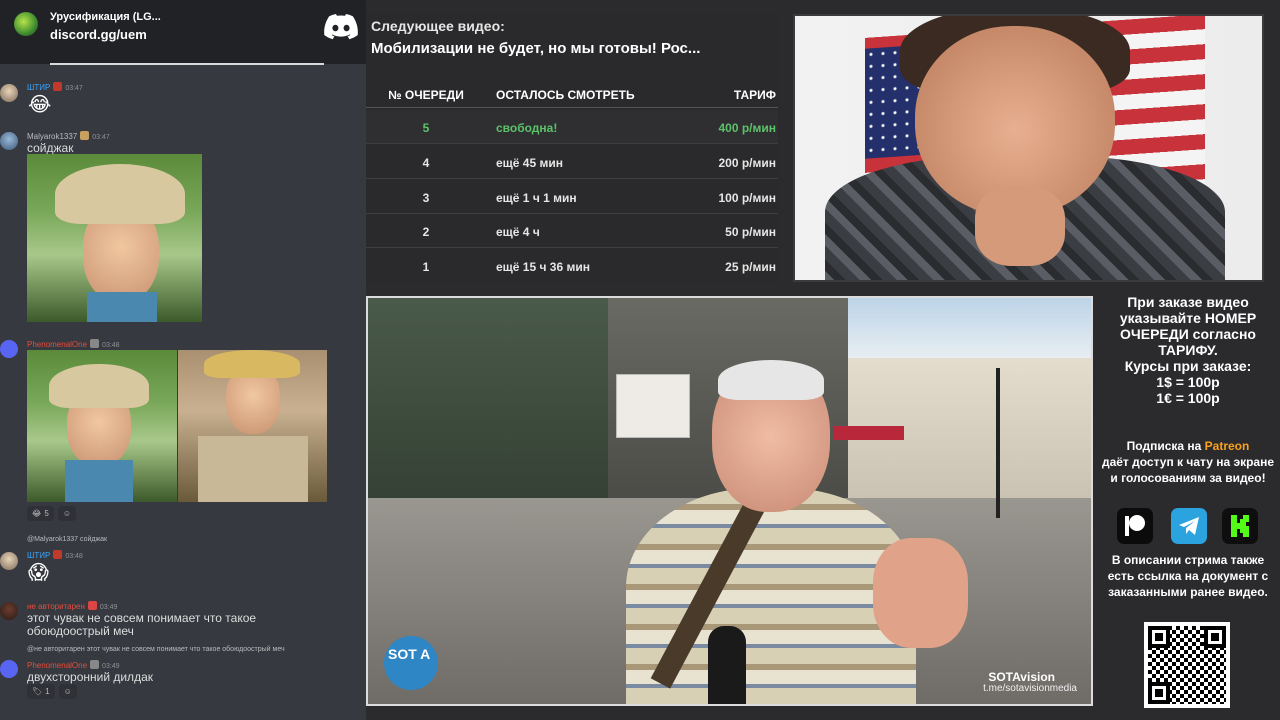 The width and height of the screenshot is (1280, 720). I want to click on header-remaining: ОСТАЛОСЬ СМОТРЕТЬ, so click(565, 95).